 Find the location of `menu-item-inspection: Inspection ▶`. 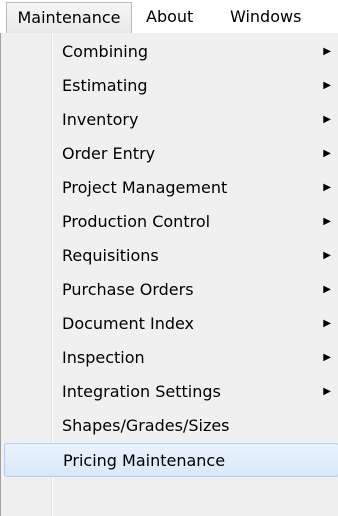

menu-item-inspection: Inspection ▶ is located at coordinates (171, 358).